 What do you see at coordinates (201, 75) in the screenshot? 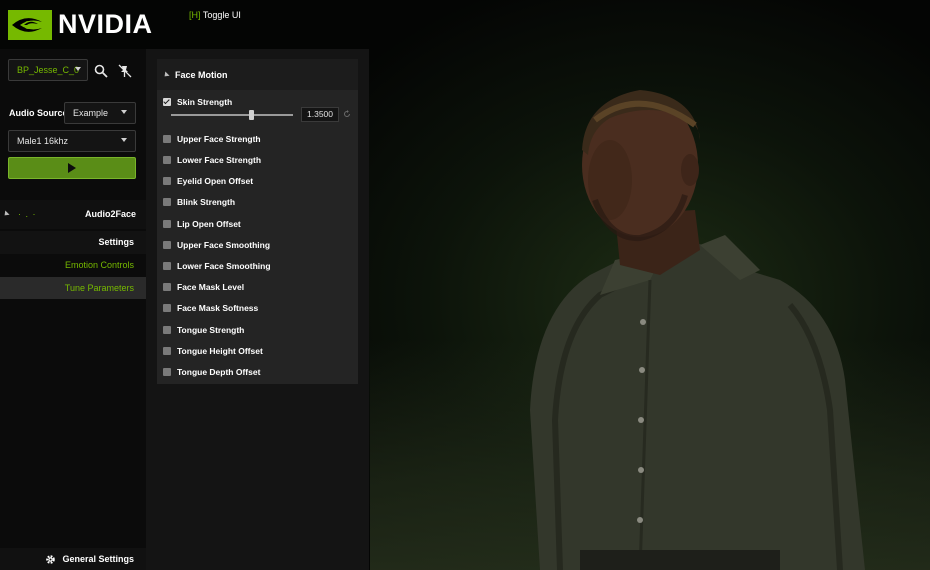
I see `face-motion-title: Face Motion` at bounding box center [201, 75].